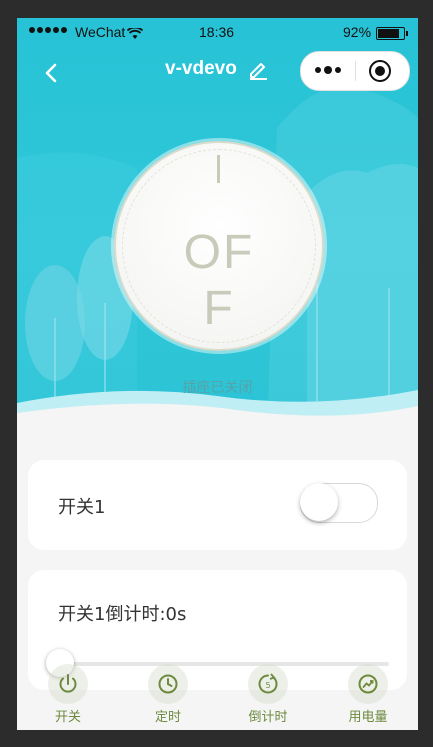  Describe the element at coordinates (52, 73) in the screenshot. I see `back-arrow-icon` at that location.